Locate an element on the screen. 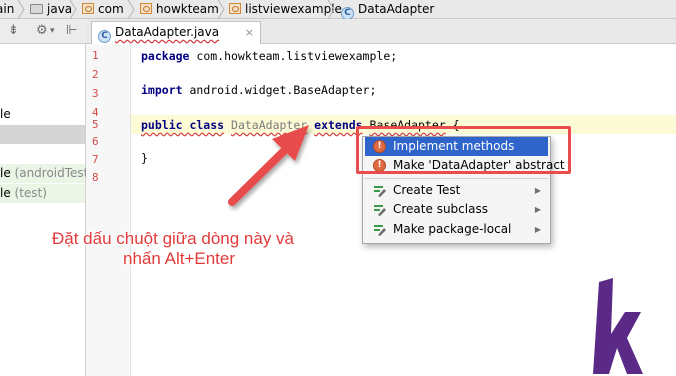 This screenshot has width=676, height=376. breadcrumb-label: com is located at coordinates (111, 9).